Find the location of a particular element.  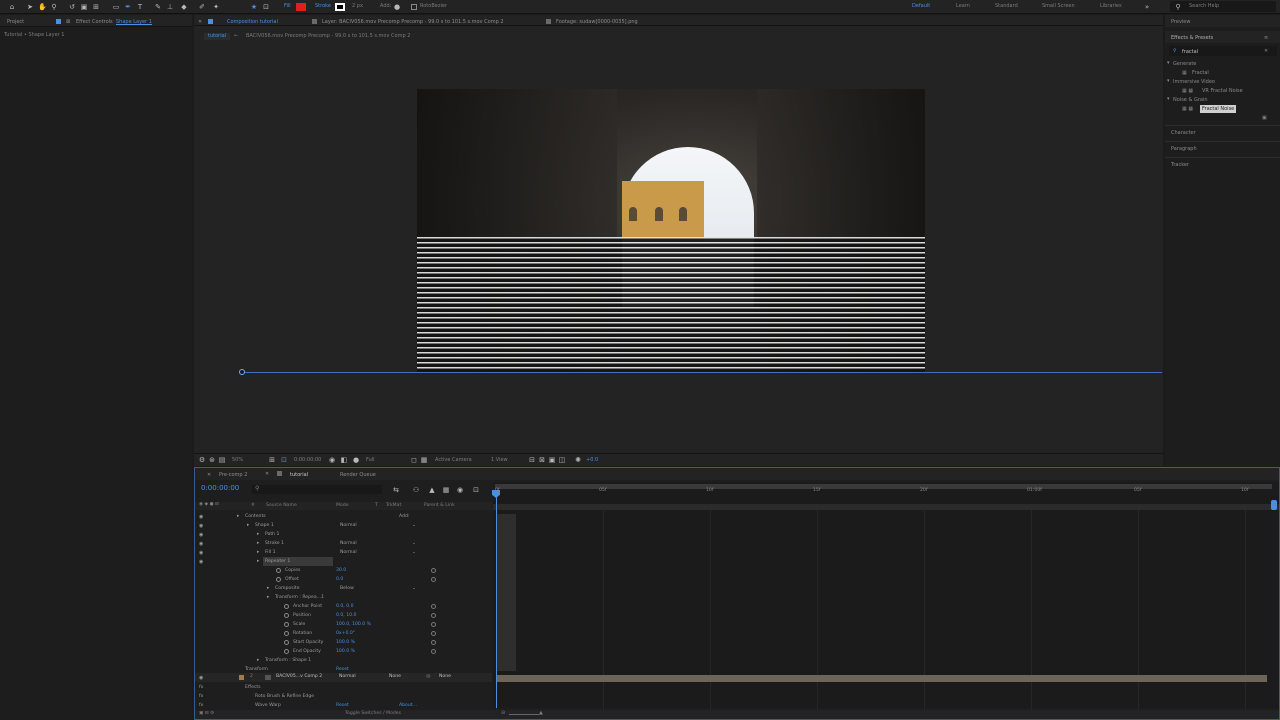

effect-fractal: Fractal is located at coordinates (1200, 73).